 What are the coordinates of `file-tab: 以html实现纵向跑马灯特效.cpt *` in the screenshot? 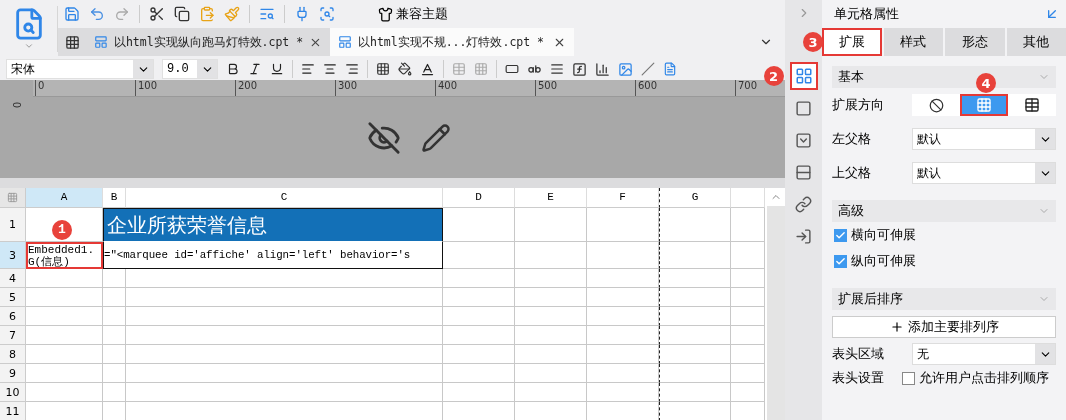 It's located at (208, 42).